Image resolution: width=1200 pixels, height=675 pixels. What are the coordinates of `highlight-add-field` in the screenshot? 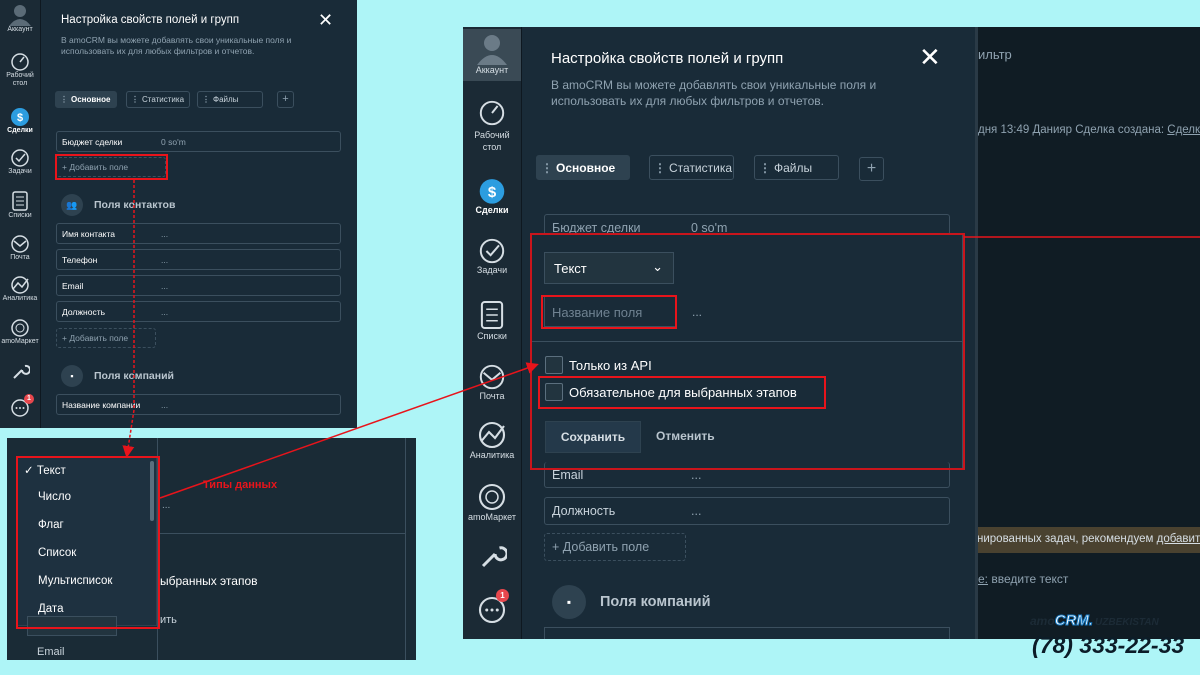 It's located at (111, 167).